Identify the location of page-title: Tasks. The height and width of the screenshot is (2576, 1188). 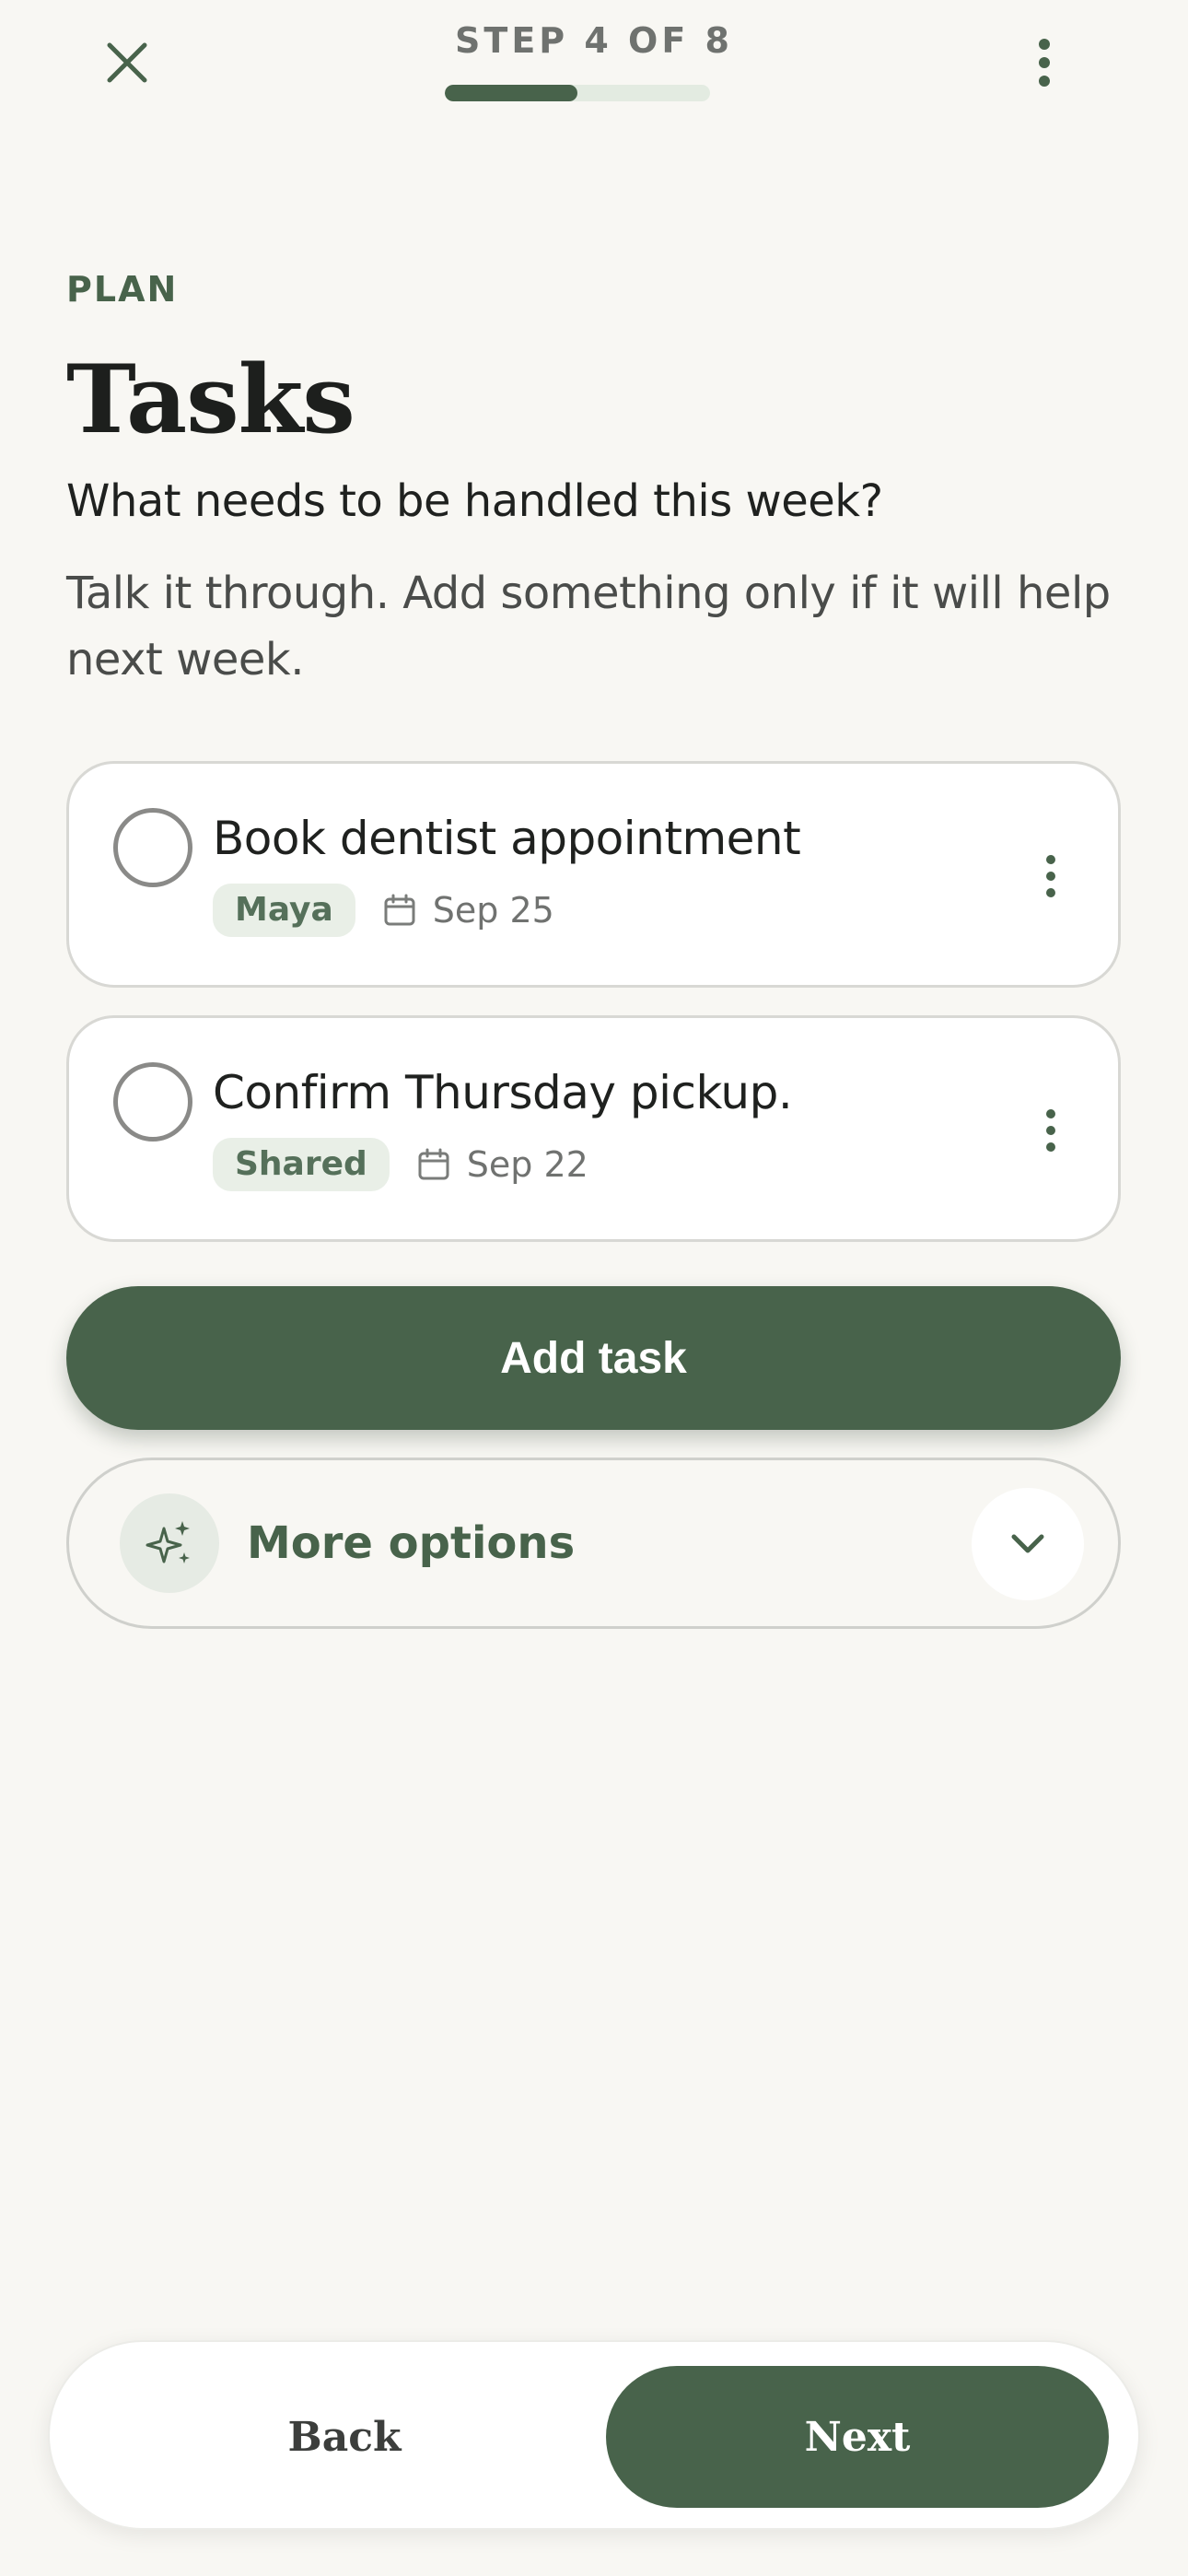
(210, 400).